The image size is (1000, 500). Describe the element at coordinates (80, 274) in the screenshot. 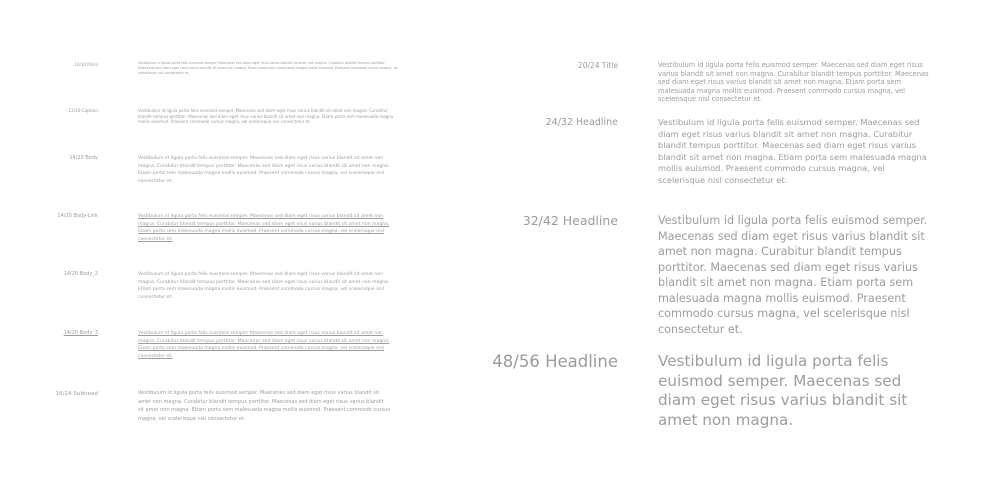

I see `style-label-body-2: 14/20 Body_2` at that location.